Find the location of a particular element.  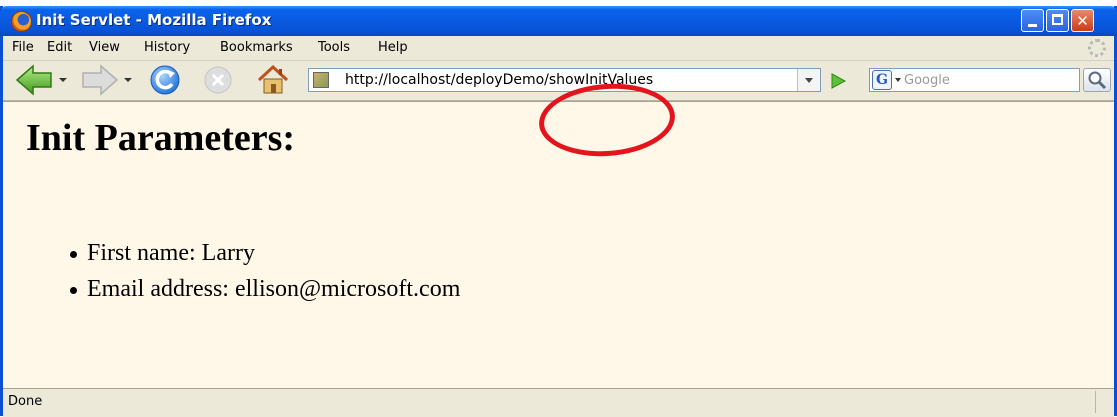

status-divider is located at coordinates (1095, 402).